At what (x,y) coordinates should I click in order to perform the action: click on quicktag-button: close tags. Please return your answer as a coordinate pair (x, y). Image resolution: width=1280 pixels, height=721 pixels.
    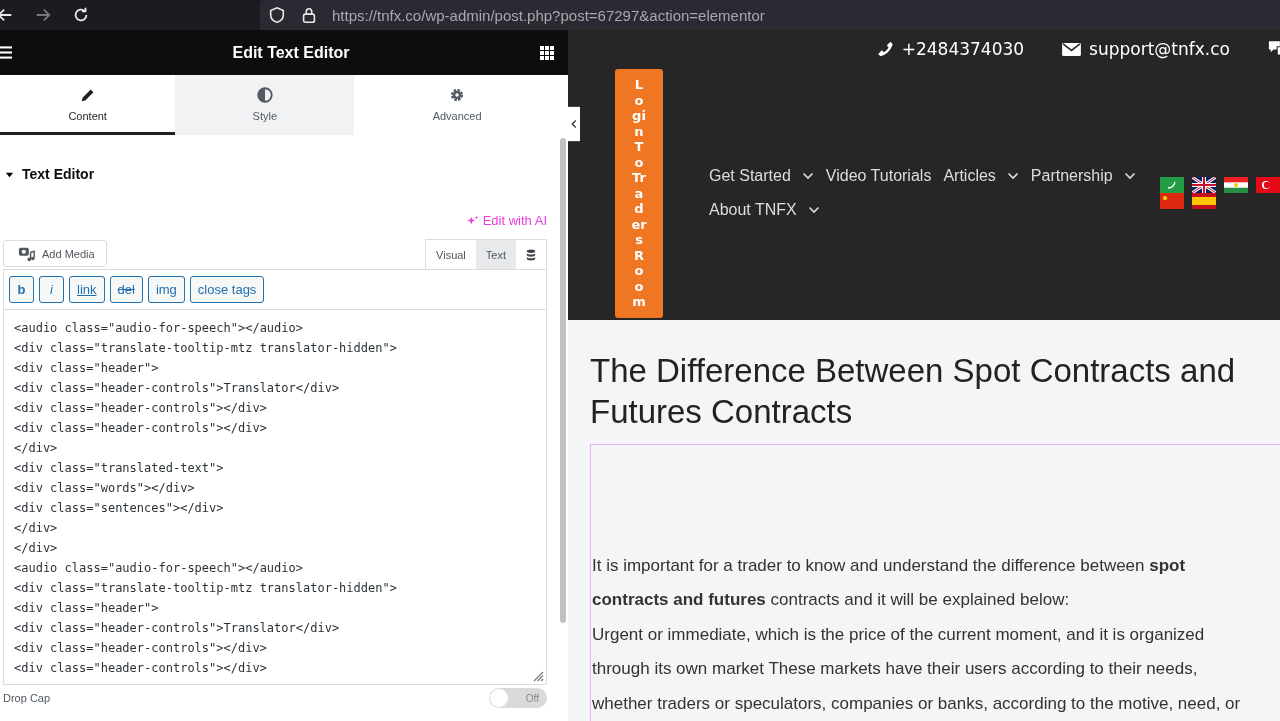
    Looking at the image, I should click on (227, 289).